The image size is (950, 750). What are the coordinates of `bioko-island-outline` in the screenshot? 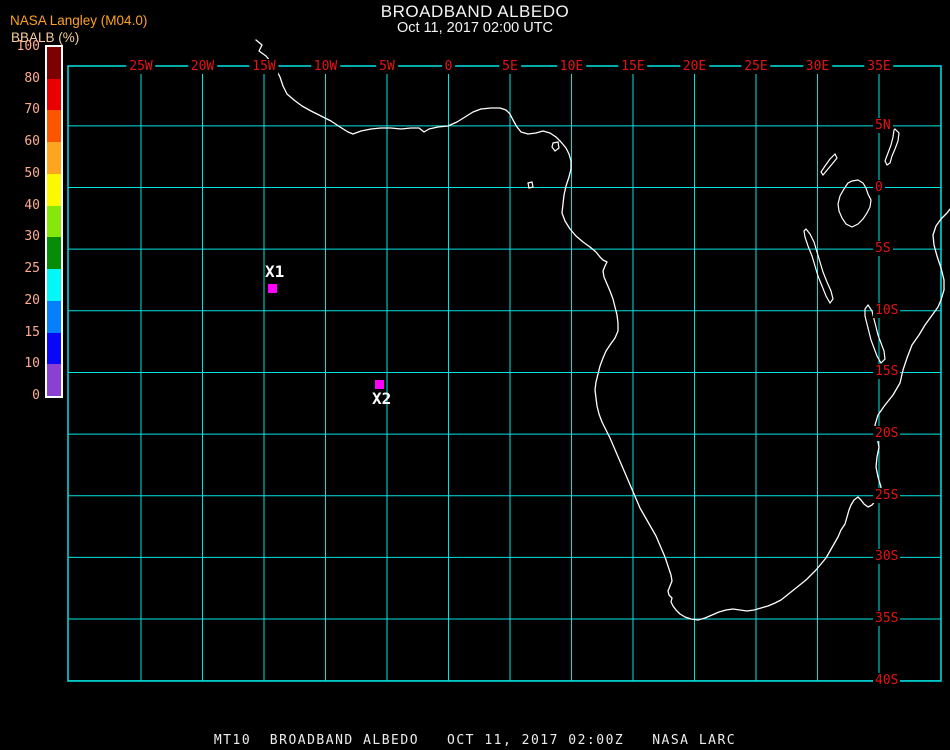 It's located at (555, 146).